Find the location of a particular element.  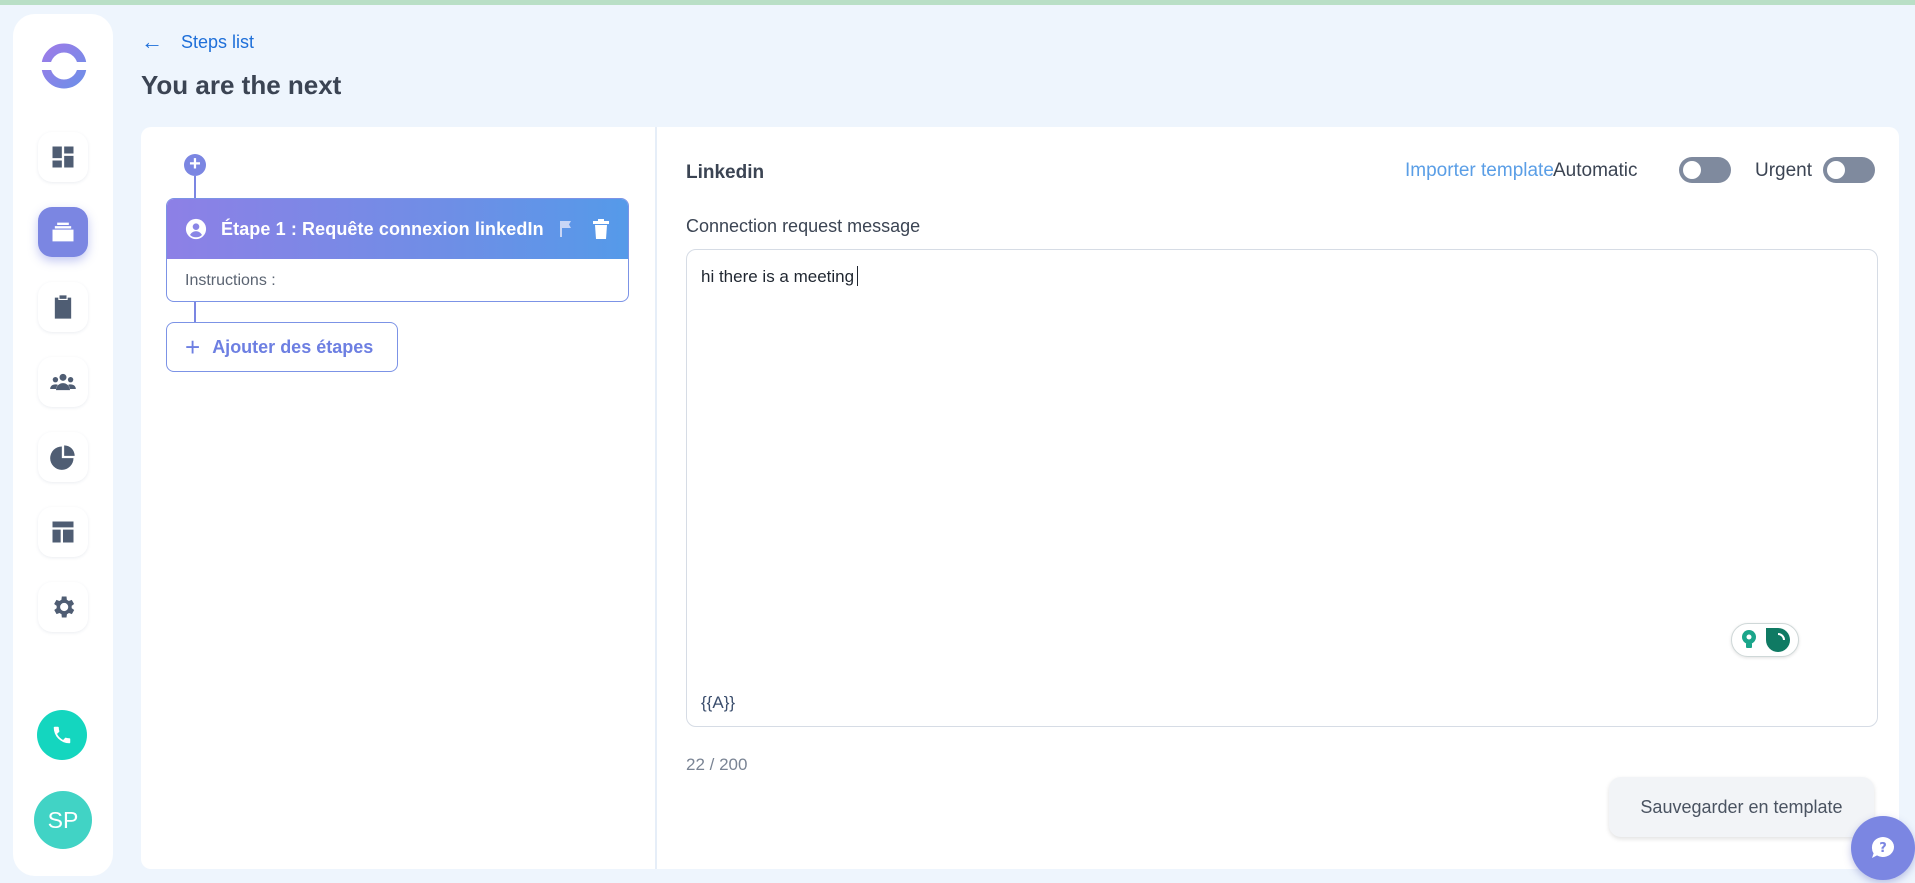

character-counter: 22 / 200 is located at coordinates (717, 764).